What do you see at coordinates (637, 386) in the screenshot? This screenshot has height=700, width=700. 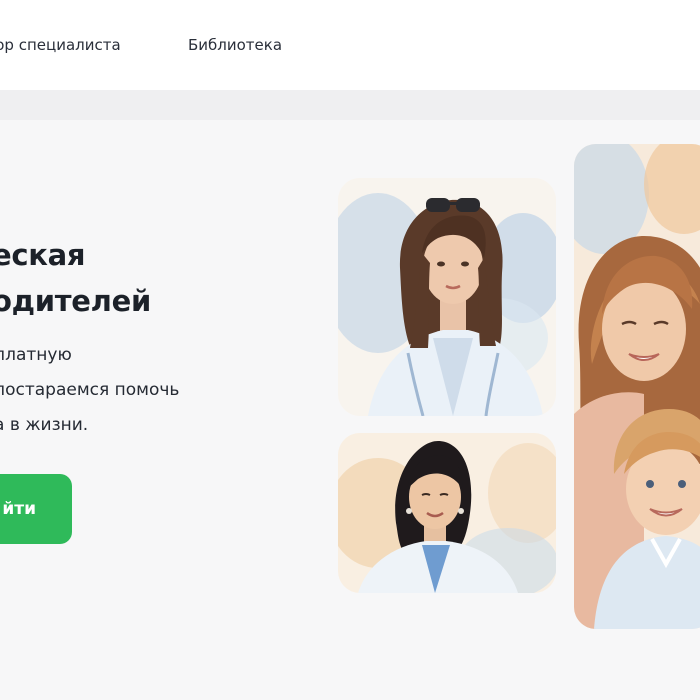 I see `portrait-mother-child` at bounding box center [637, 386].